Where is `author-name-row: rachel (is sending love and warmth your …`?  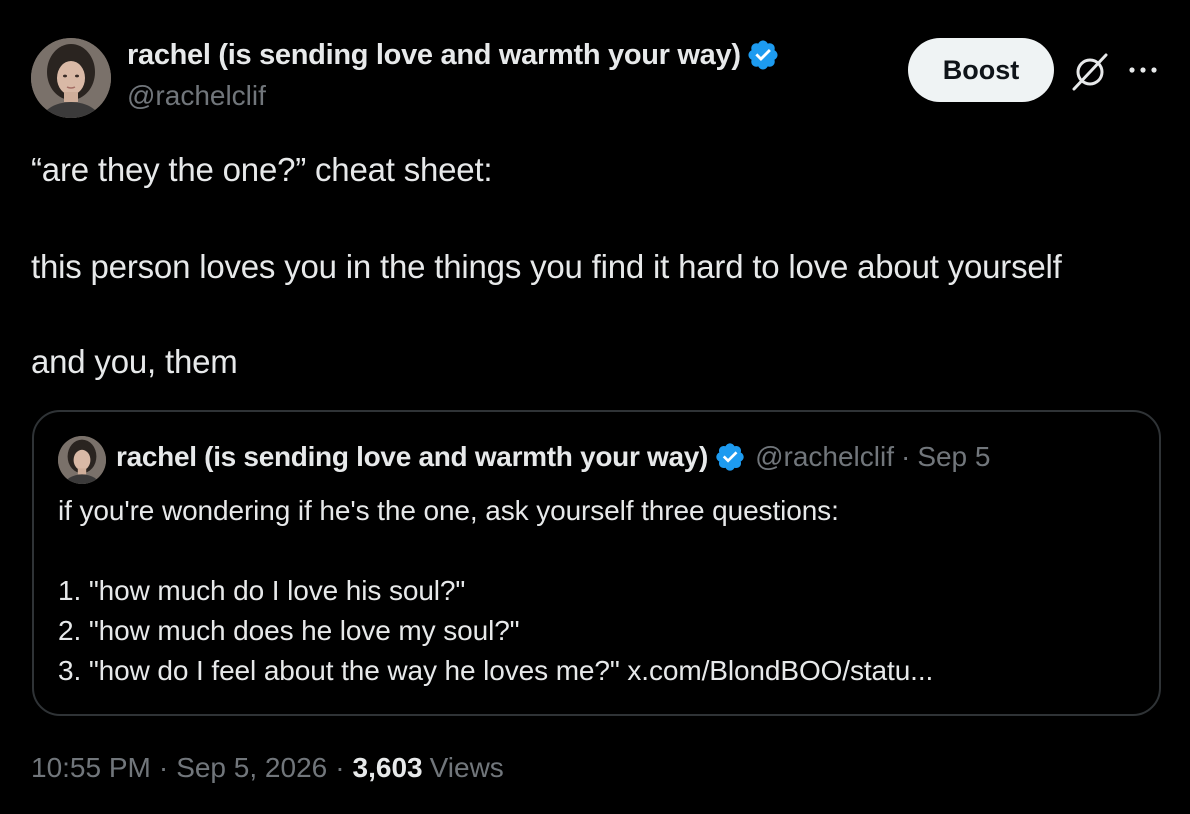 author-name-row: rachel (is sending love and warmth your … is located at coordinates (453, 55).